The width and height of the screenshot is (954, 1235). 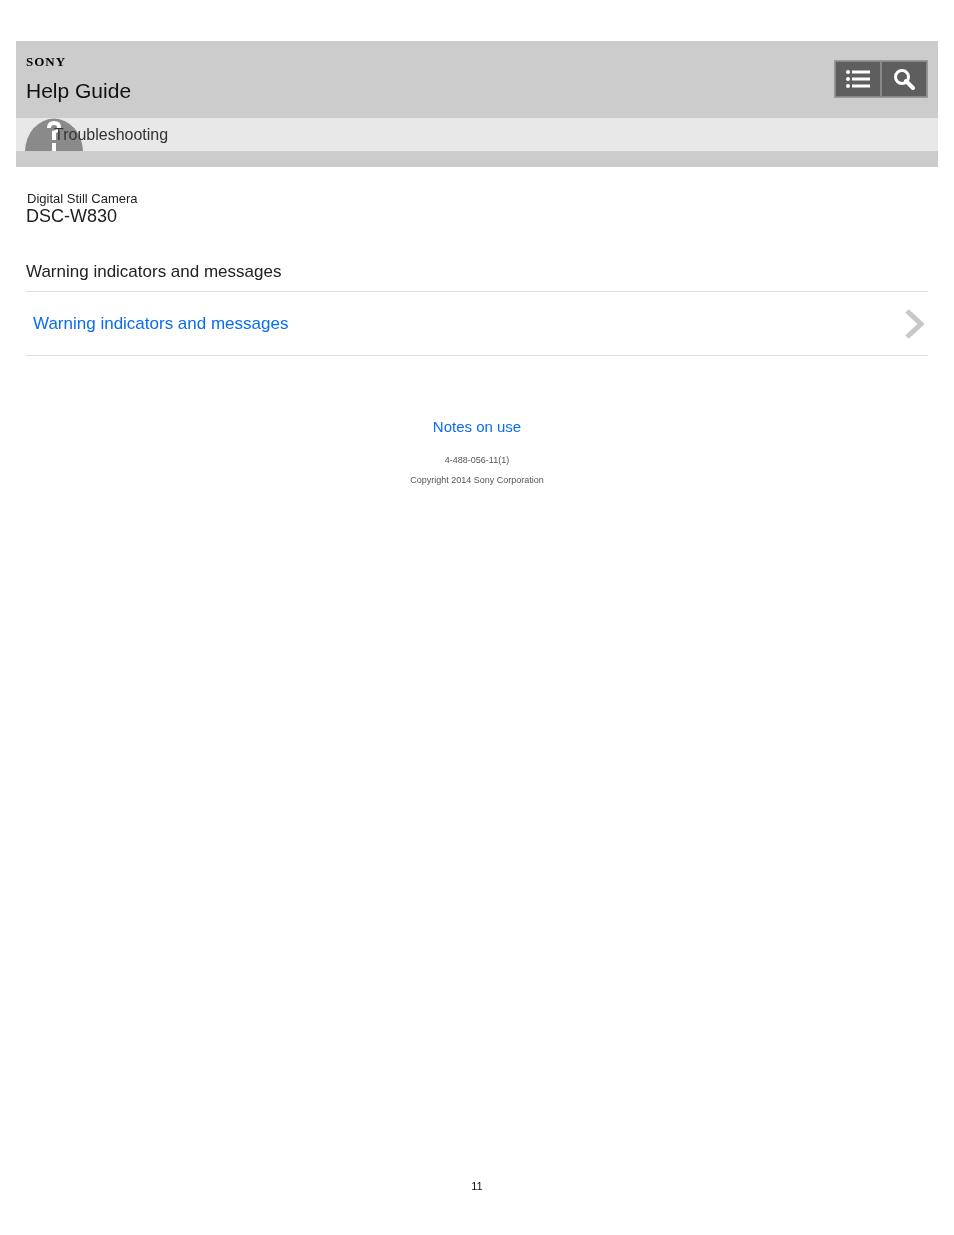 I want to click on notes-link: Notes on use, so click(x=477, y=427).